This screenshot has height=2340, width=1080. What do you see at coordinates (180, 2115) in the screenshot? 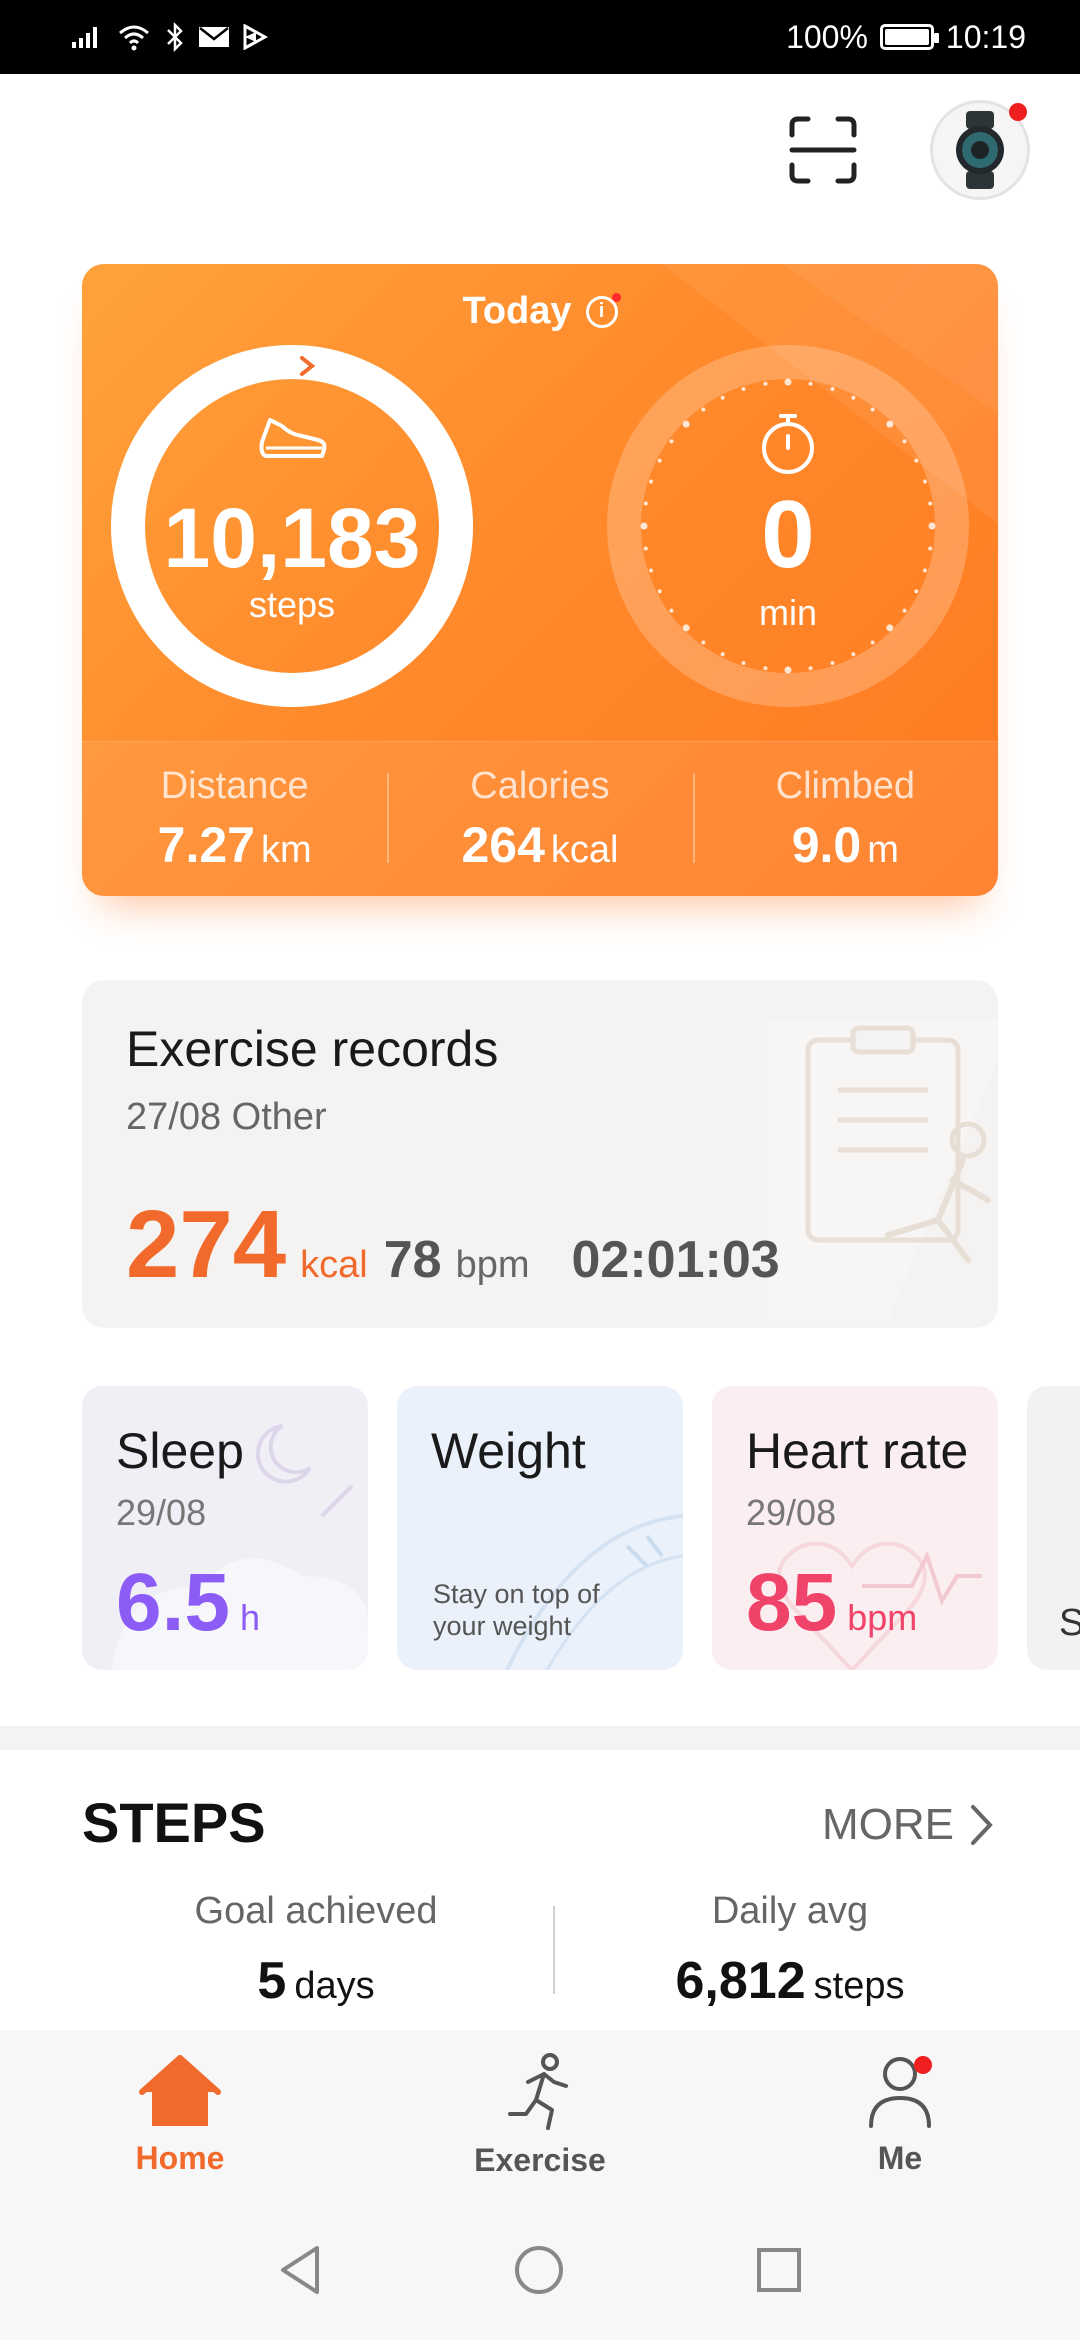
I see `nav-home: Home` at bounding box center [180, 2115].